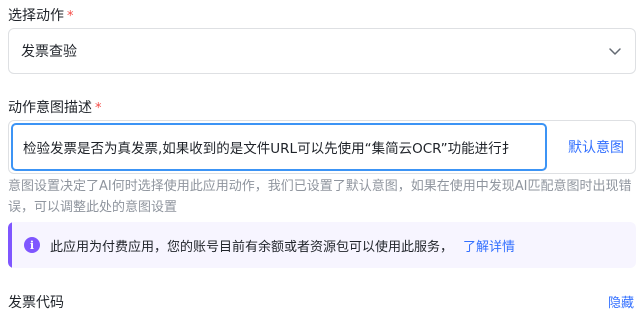 This screenshot has width=640, height=312. What do you see at coordinates (252, 247) in the screenshot?
I see `notice-message: 此应用为付费应用，您的账号目前有余额或者资源包可以使用此服务，` at bounding box center [252, 247].